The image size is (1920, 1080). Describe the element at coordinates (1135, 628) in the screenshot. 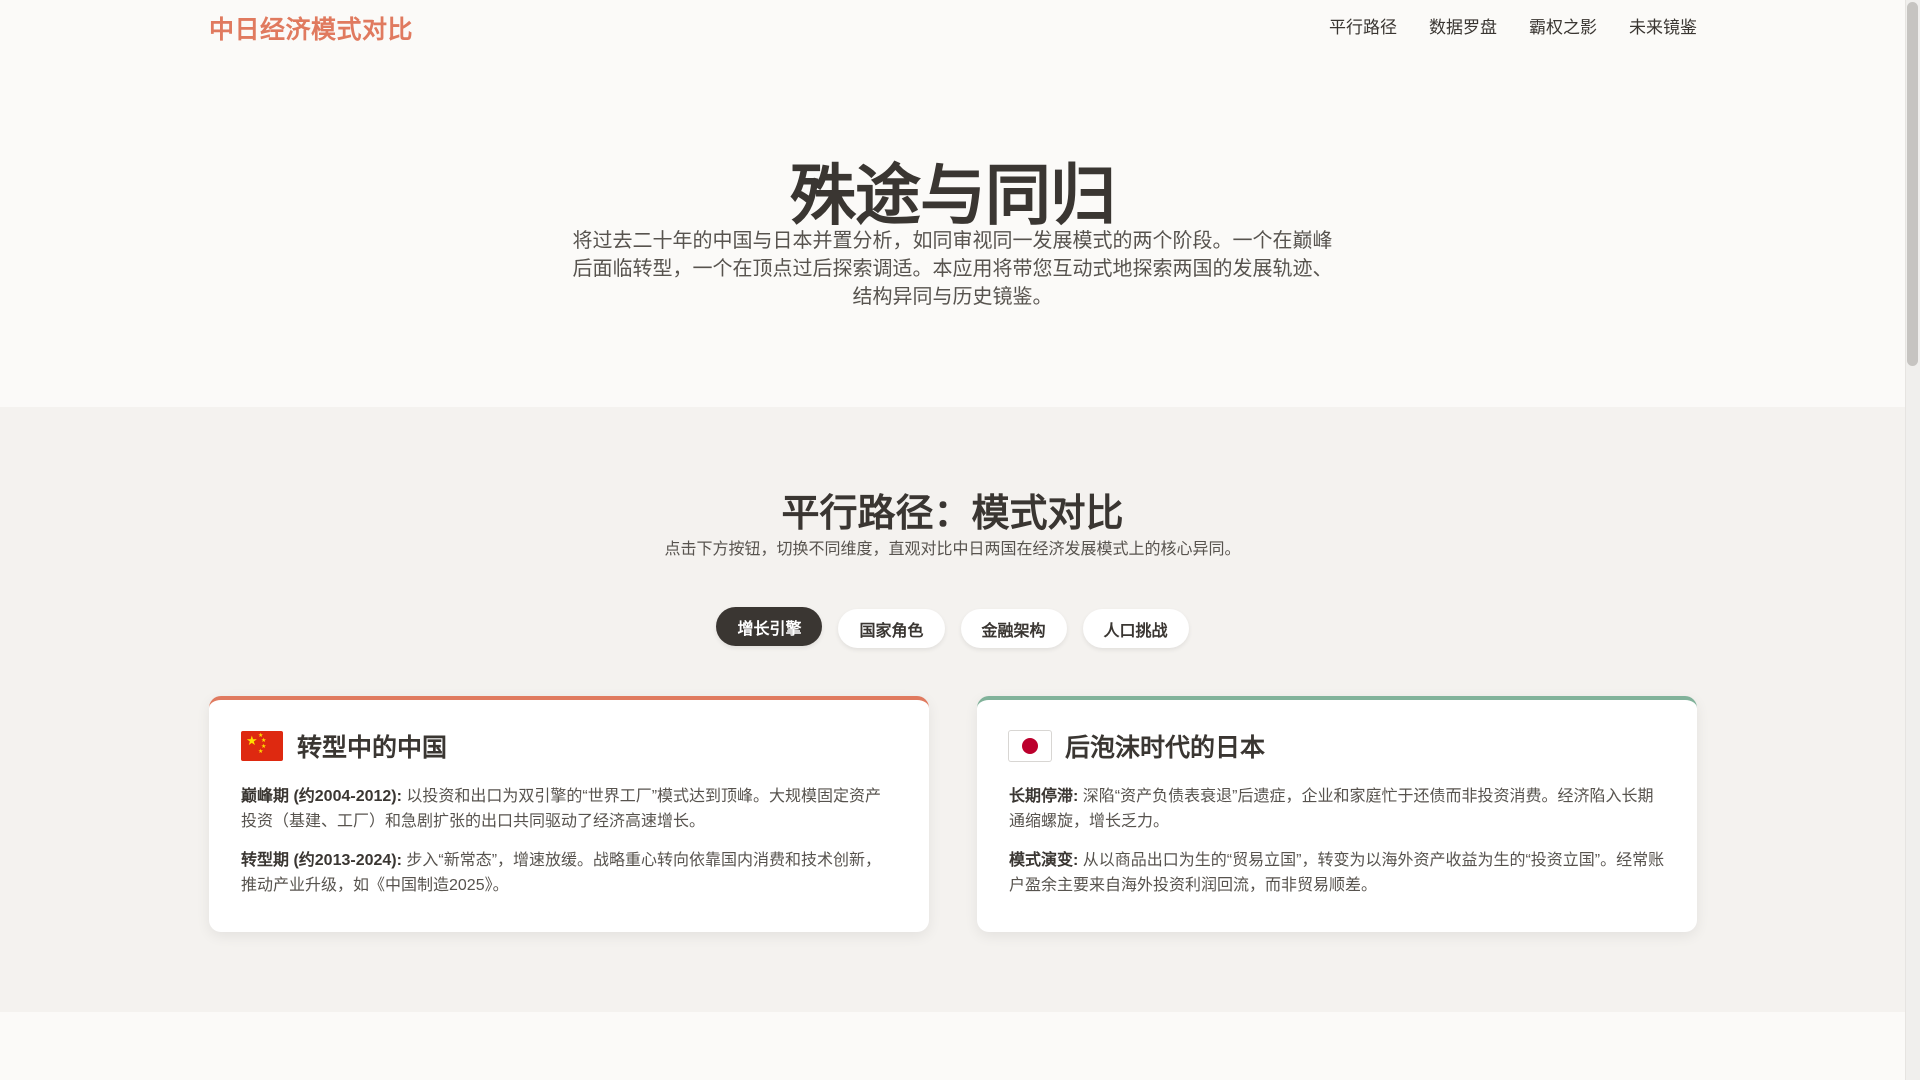

I see `tab-population-challenge: 人口挑战` at that location.